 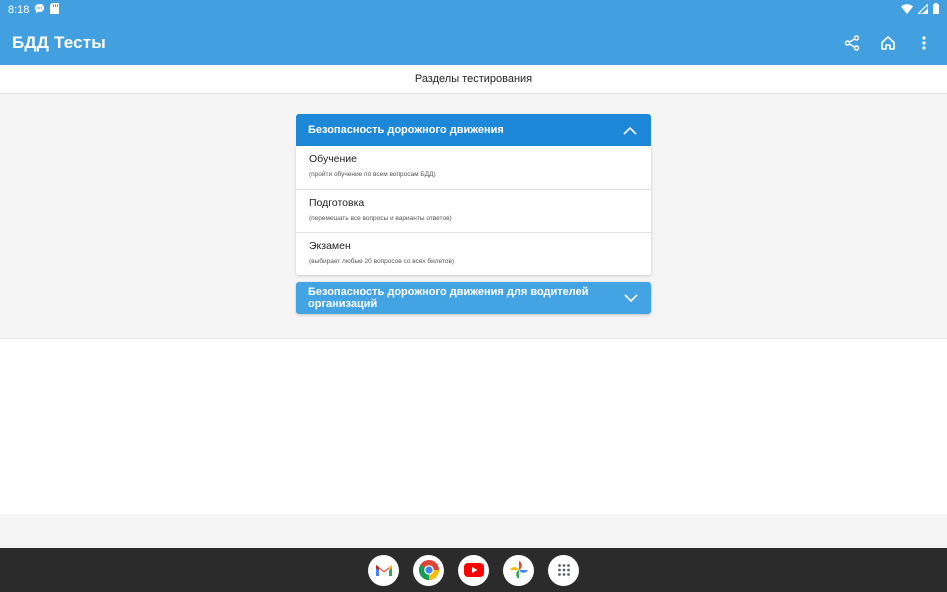 I want to click on item-name: Обучение, so click(x=333, y=159).